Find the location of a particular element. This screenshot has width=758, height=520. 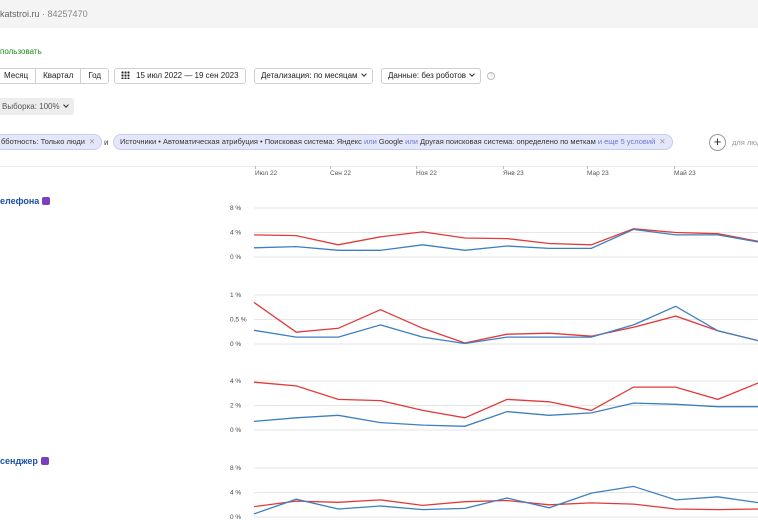

y-tick-label: 2 % is located at coordinates (235, 406).